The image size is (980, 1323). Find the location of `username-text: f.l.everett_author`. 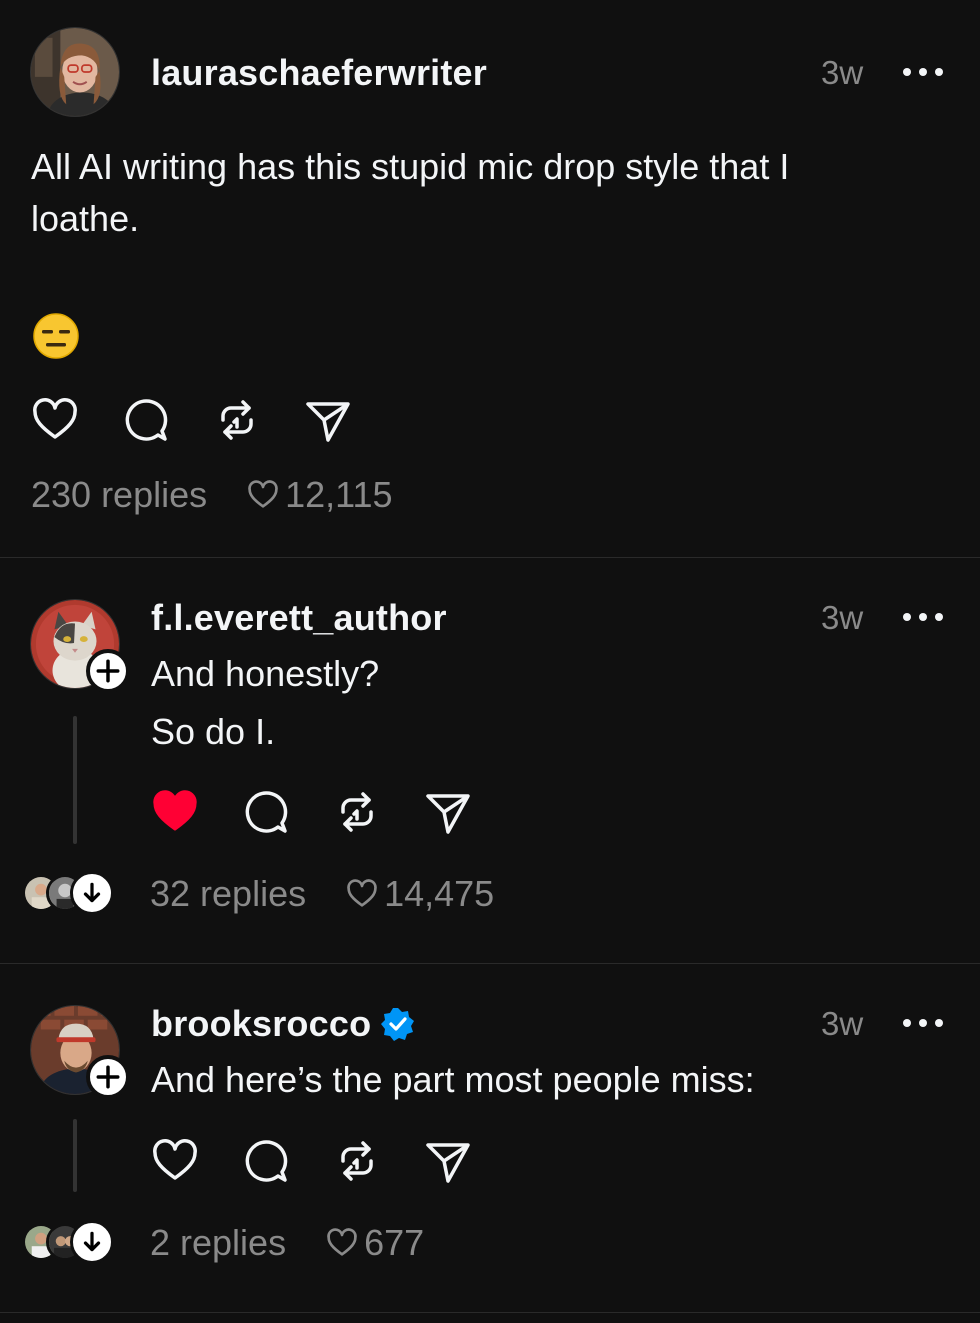

username-text: f.l.everett_author is located at coordinates (299, 618).